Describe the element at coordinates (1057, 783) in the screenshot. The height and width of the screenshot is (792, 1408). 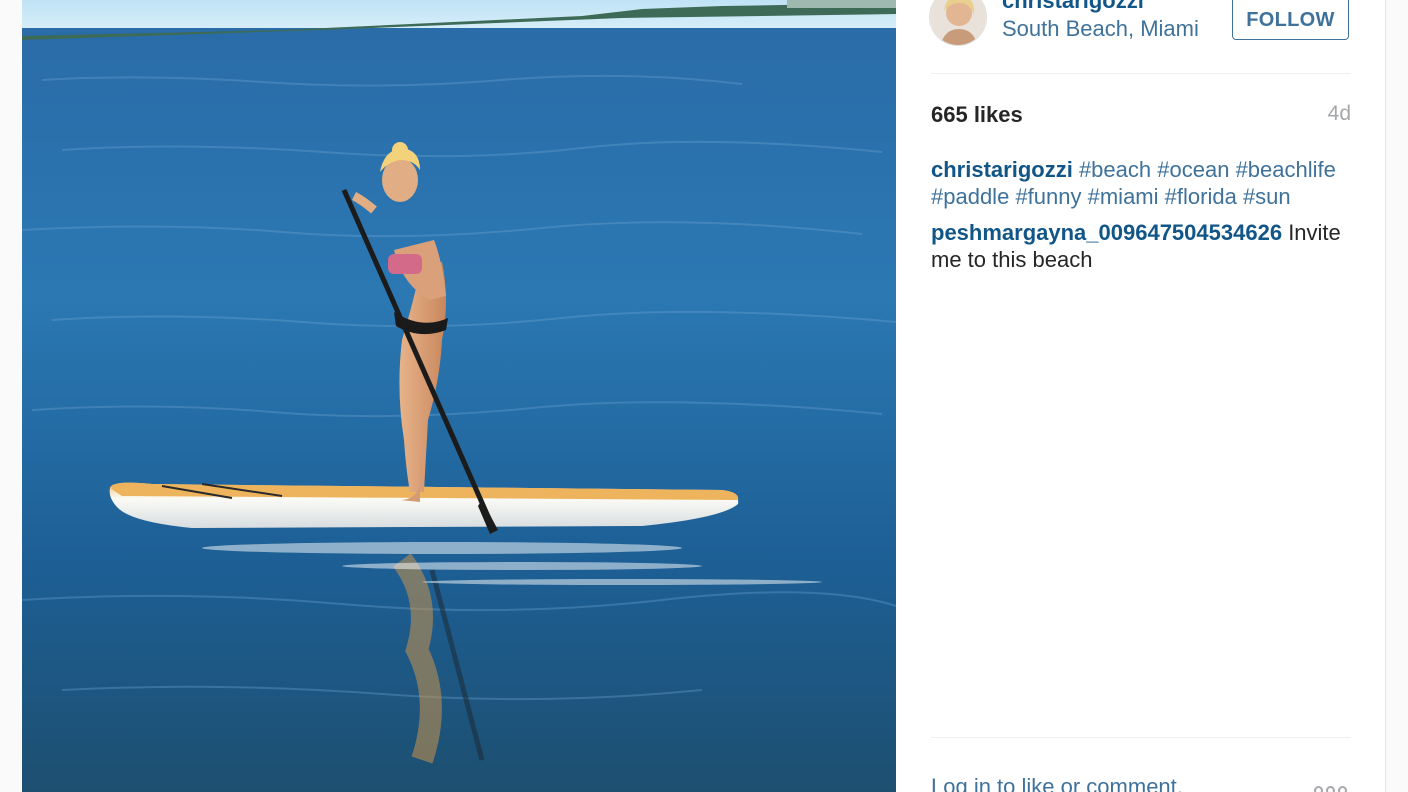
I see `login-to-comment-link: Log in to like or comment.` at that location.